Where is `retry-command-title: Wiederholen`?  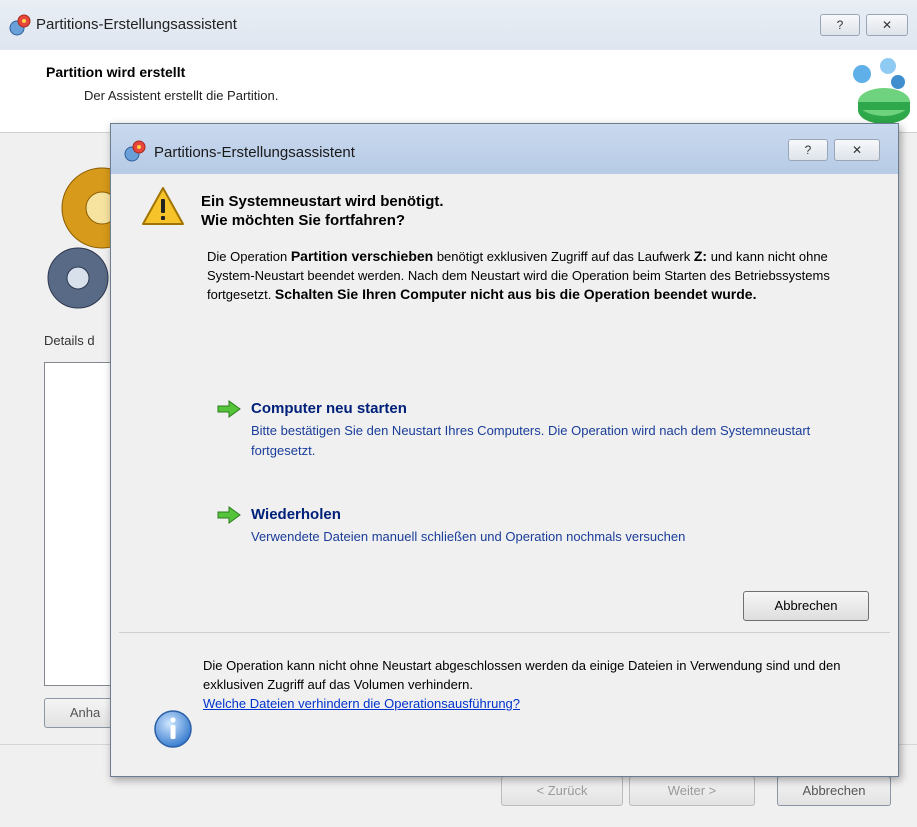 retry-command-title: Wiederholen is located at coordinates (296, 514).